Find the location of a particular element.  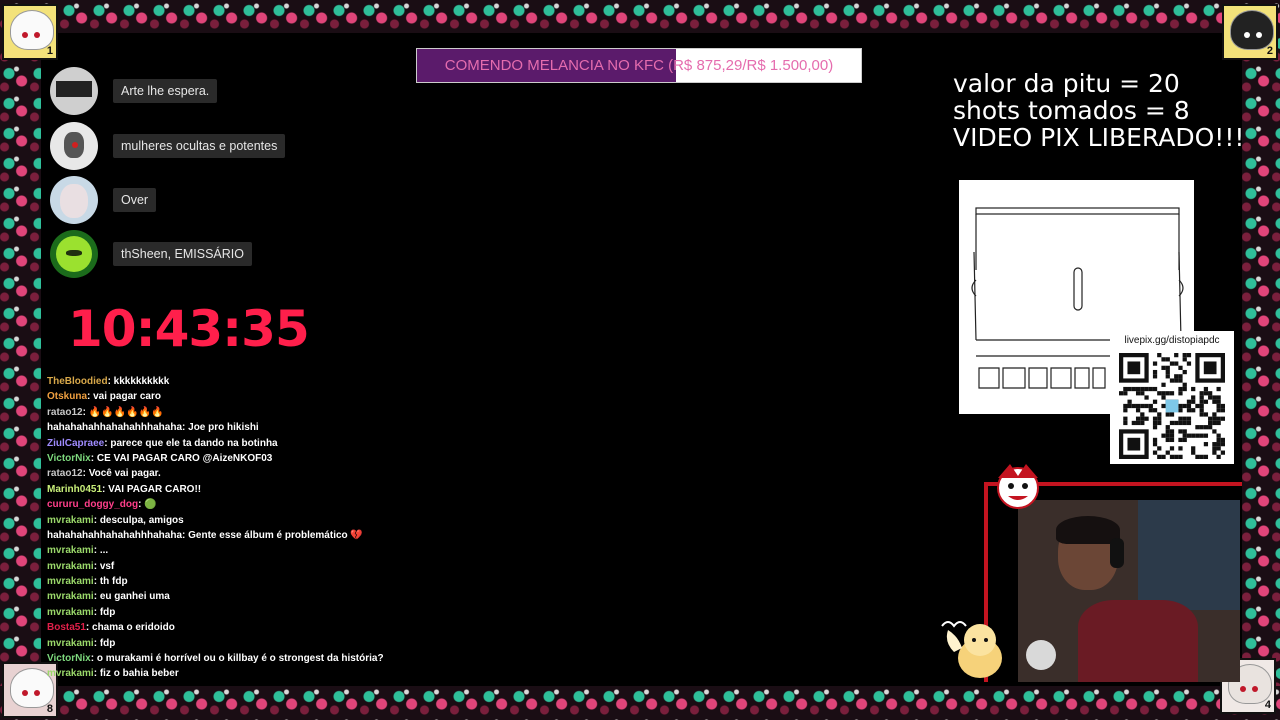

chat-message: VictorNix: CE VAI PAGAR CARO @AizeNKOF03 is located at coordinates (327, 458).